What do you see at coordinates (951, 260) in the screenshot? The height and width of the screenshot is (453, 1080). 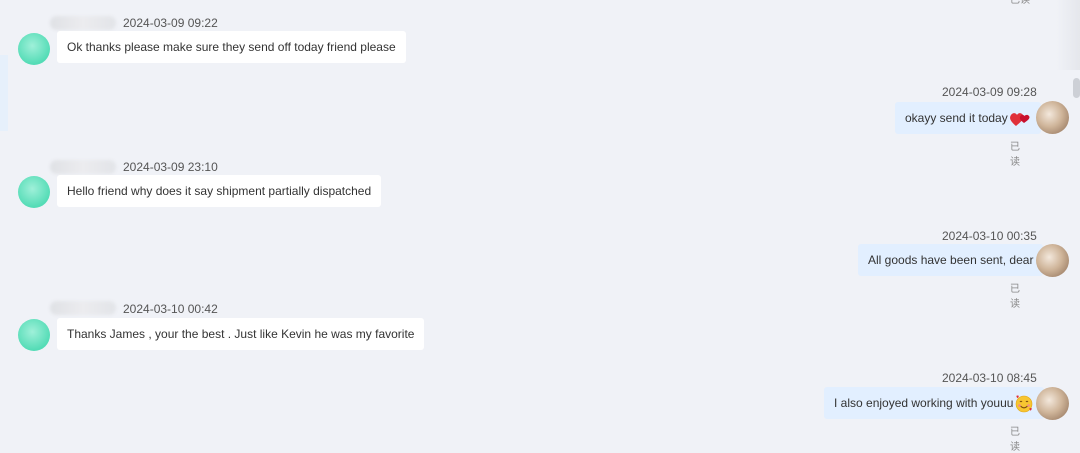 I see `message-bubble: All goods have been sent, dear` at bounding box center [951, 260].